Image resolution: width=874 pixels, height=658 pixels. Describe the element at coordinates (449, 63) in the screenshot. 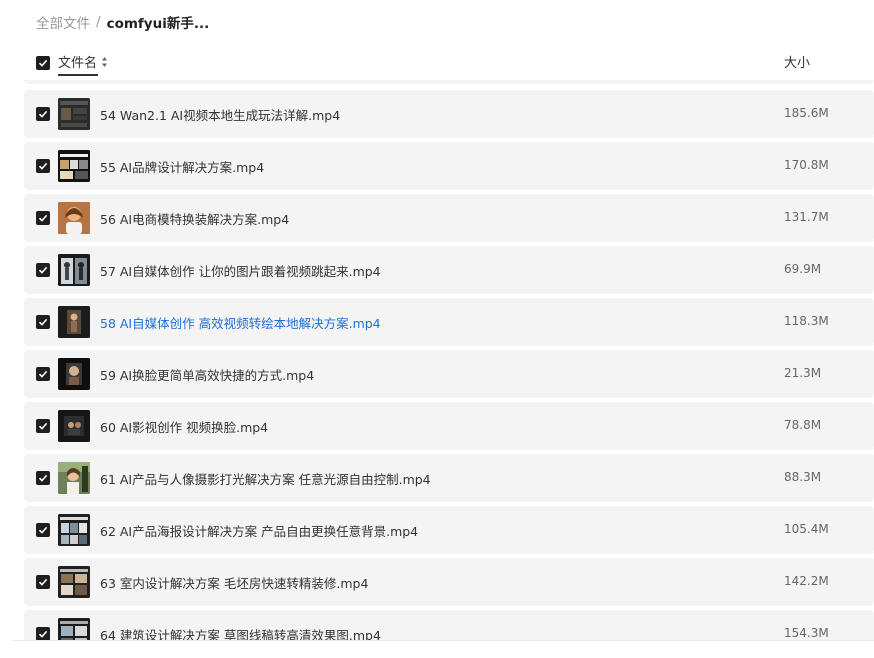

I see `file-list-header: 文件名 大小` at that location.